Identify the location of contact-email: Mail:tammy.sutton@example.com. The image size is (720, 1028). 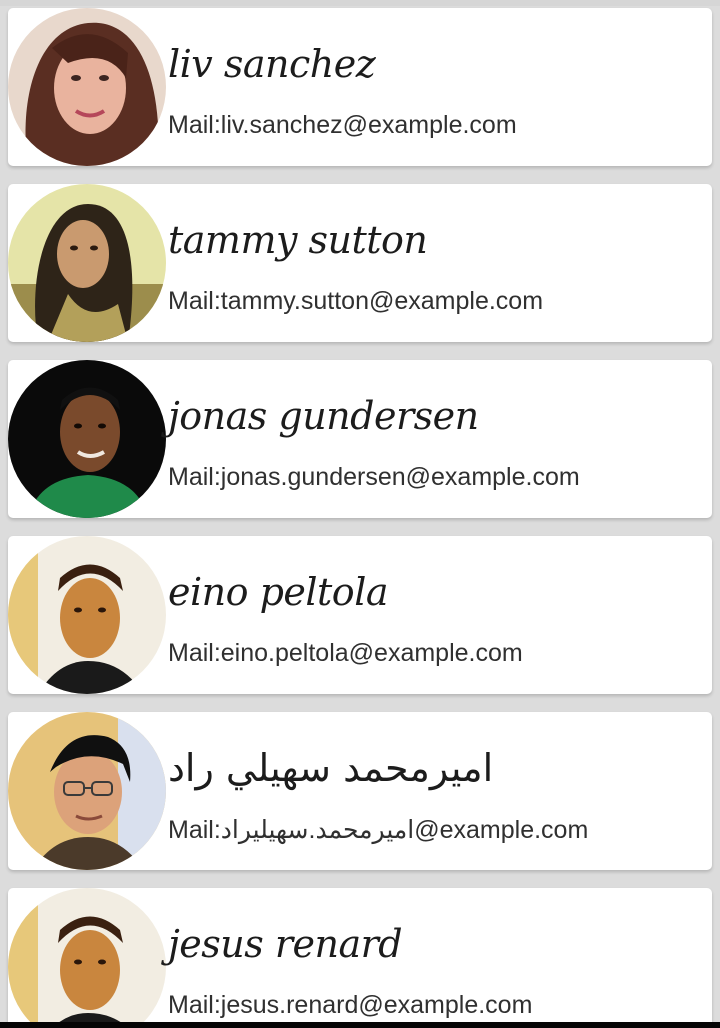
(356, 301).